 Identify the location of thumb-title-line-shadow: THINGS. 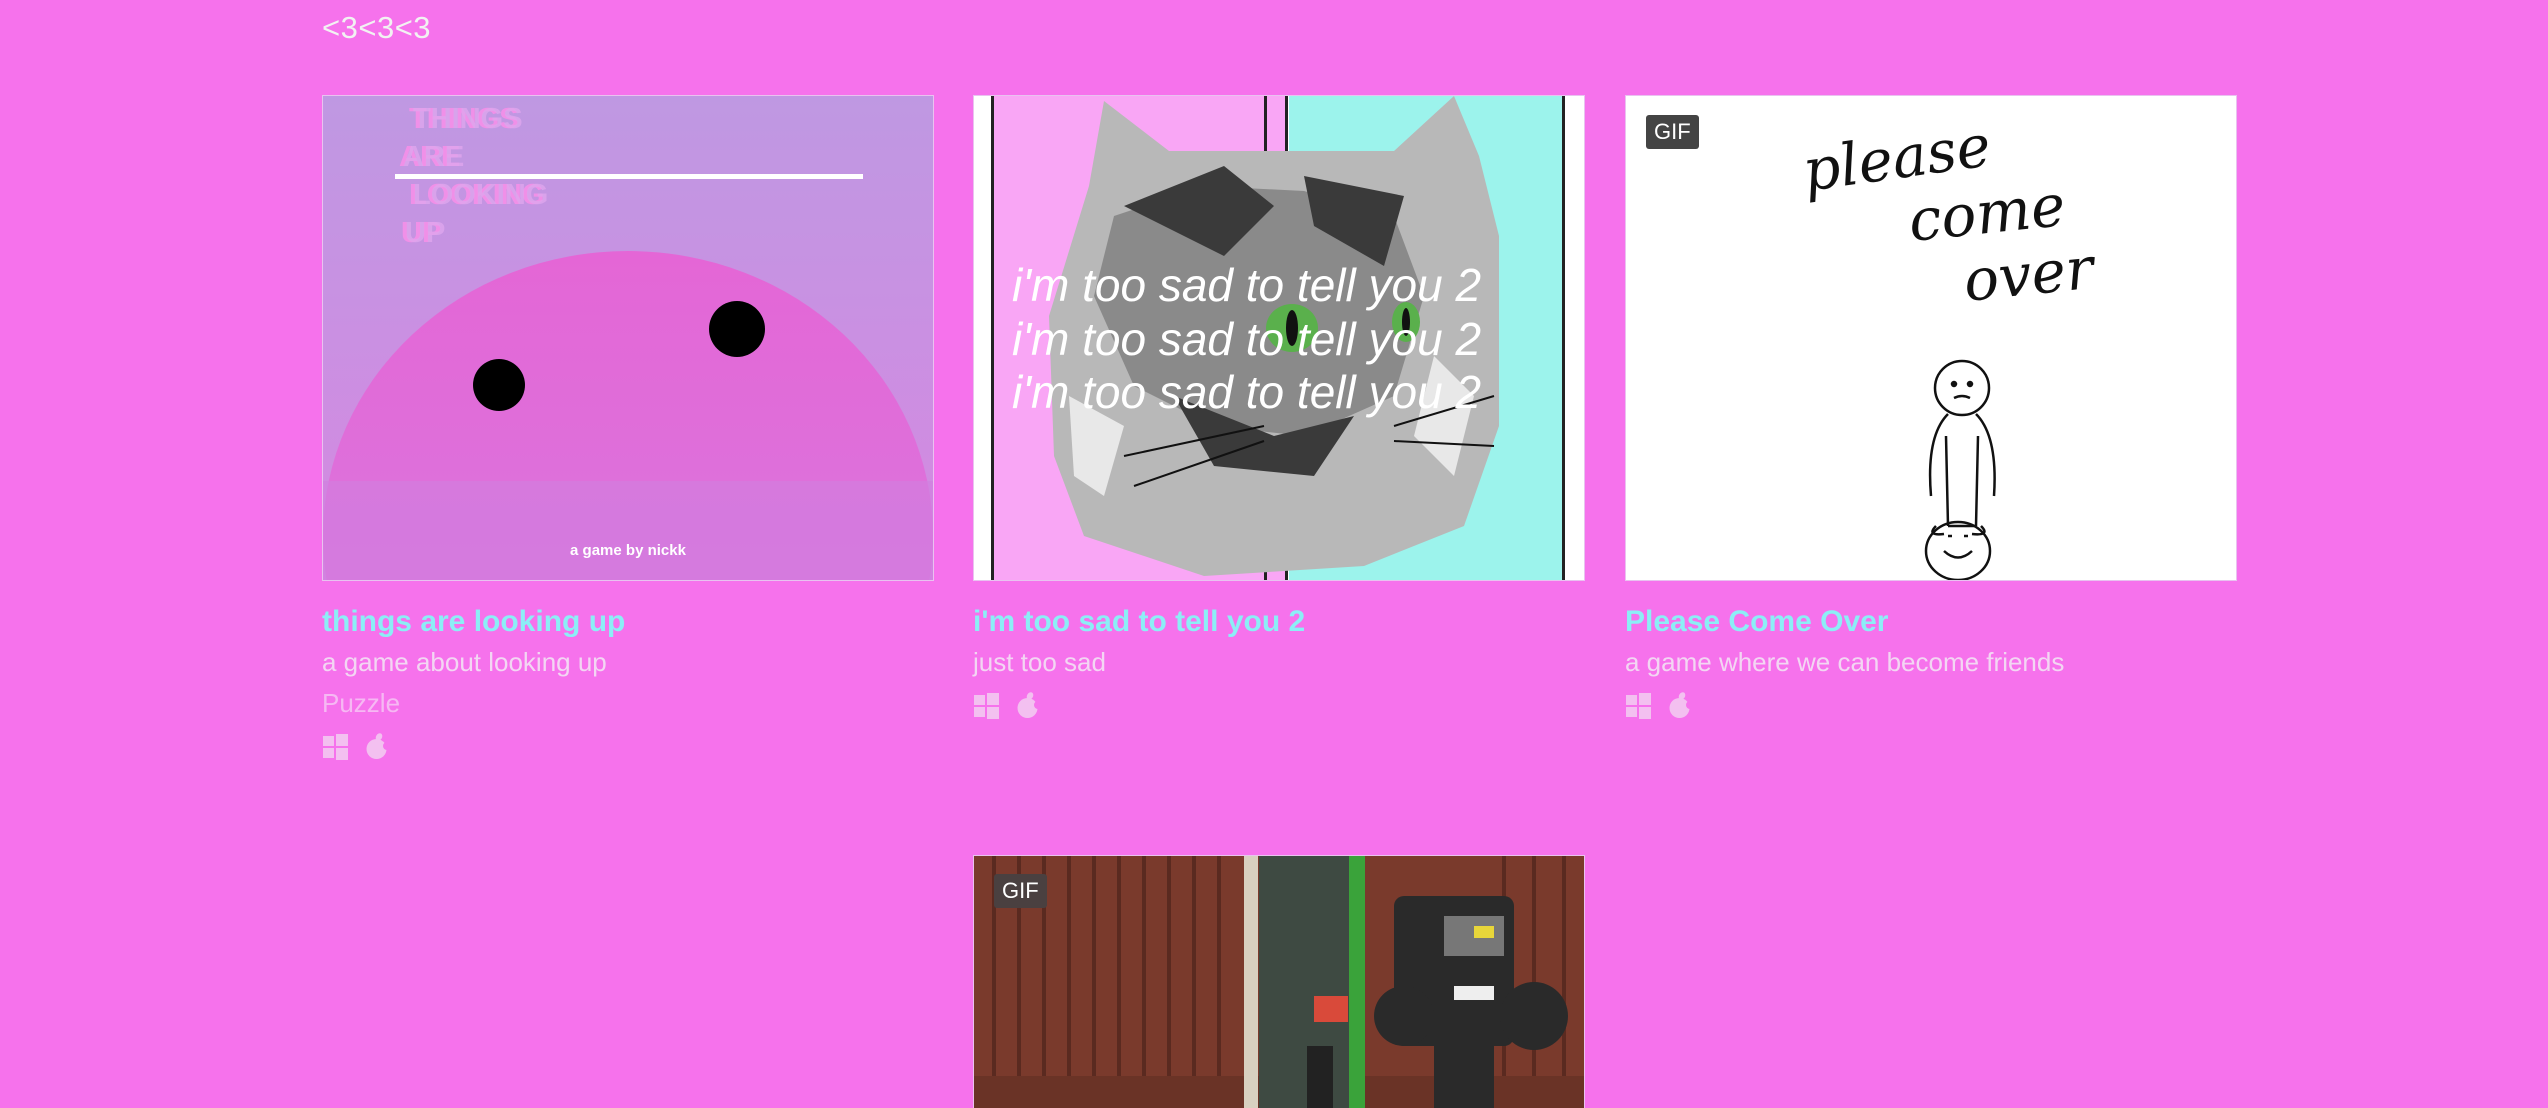
(468, 119).